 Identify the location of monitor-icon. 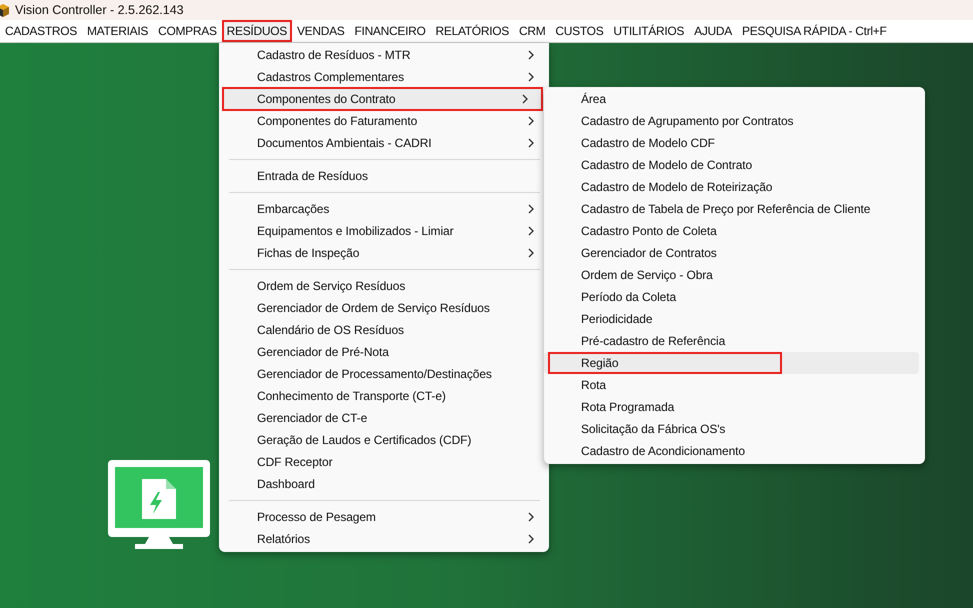
(159, 506).